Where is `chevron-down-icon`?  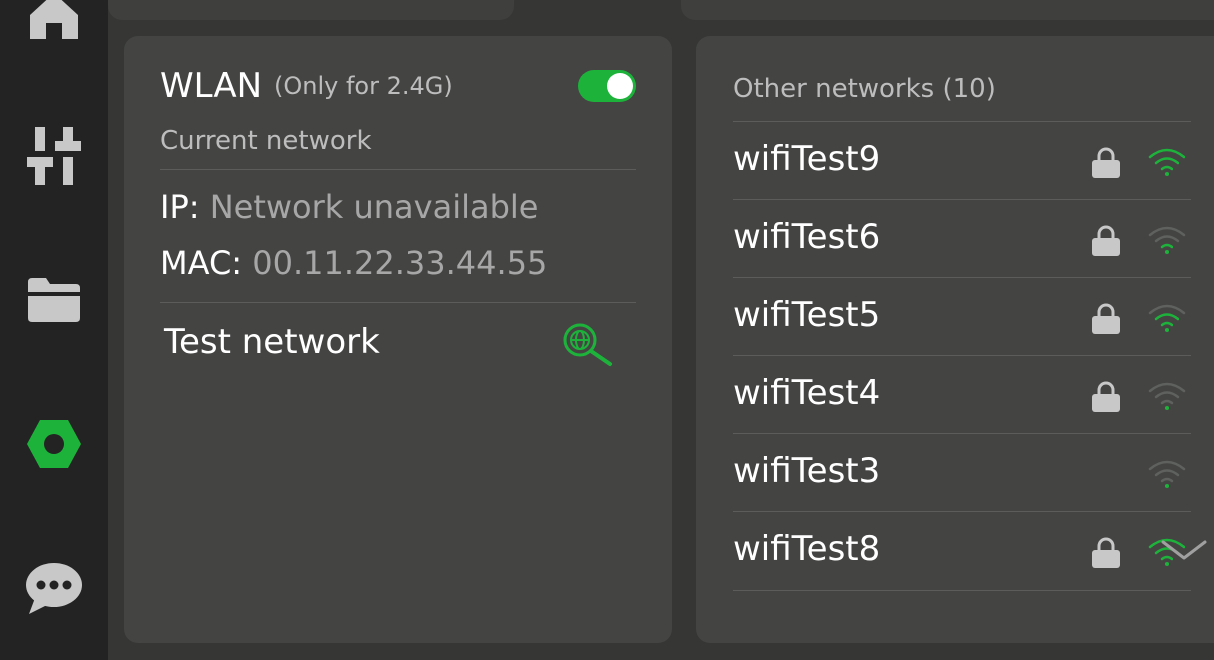
chevron-down-icon is located at coordinates (1184, 551).